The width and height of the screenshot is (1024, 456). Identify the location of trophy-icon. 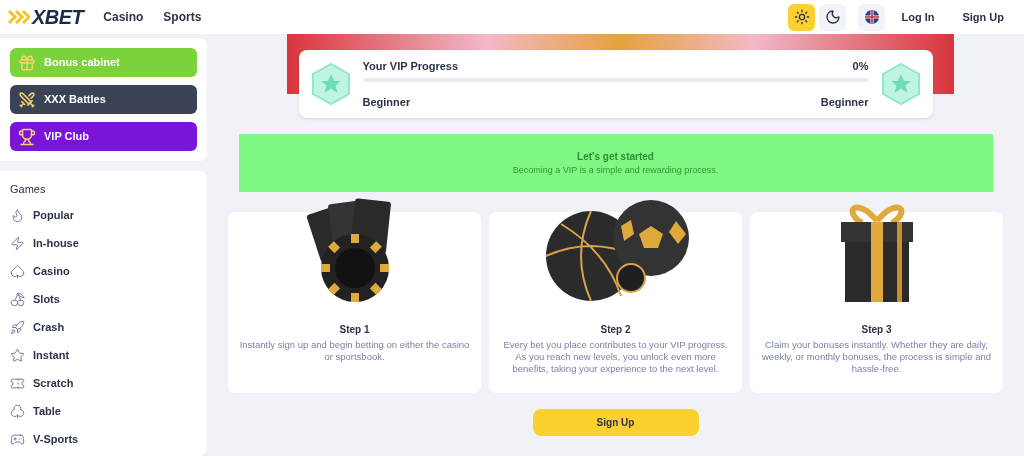
(27, 136).